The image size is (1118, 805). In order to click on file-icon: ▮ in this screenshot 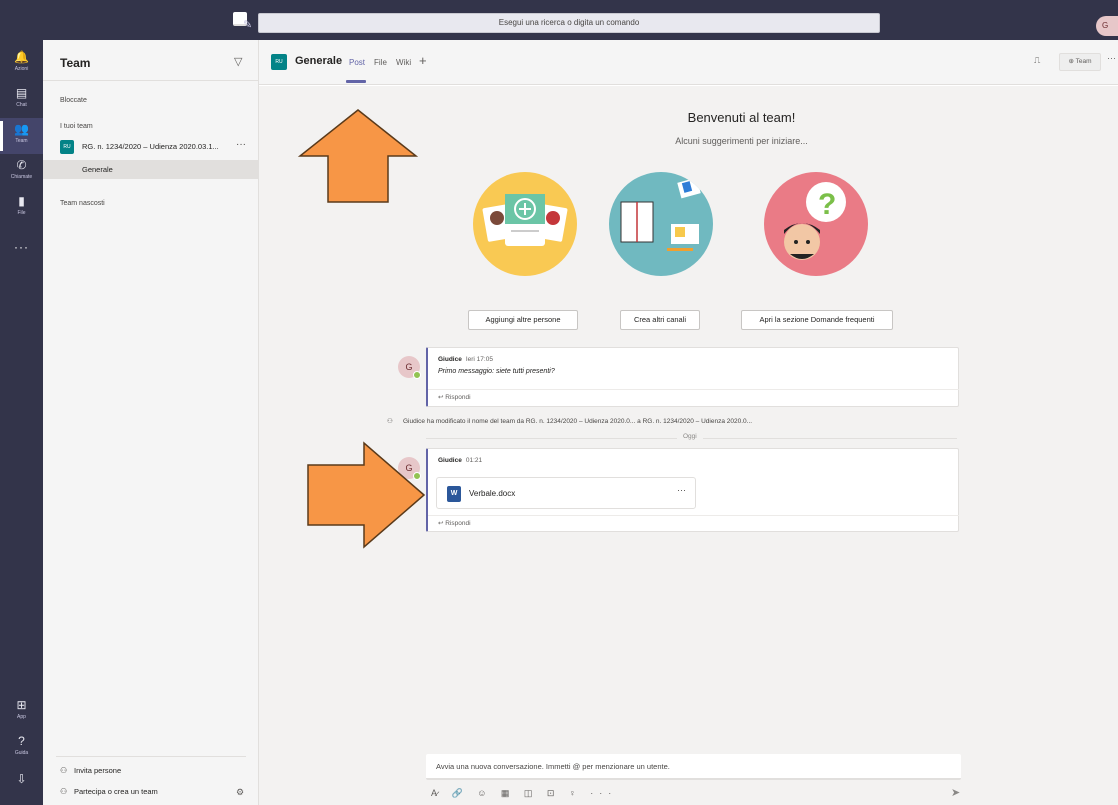, I will do `click(21, 201)`.